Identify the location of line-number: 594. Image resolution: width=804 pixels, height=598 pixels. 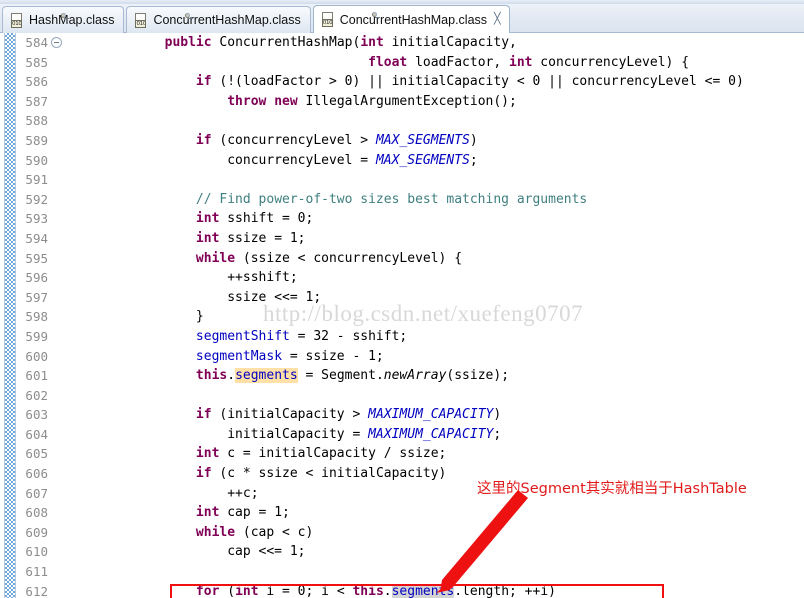
(36, 238).